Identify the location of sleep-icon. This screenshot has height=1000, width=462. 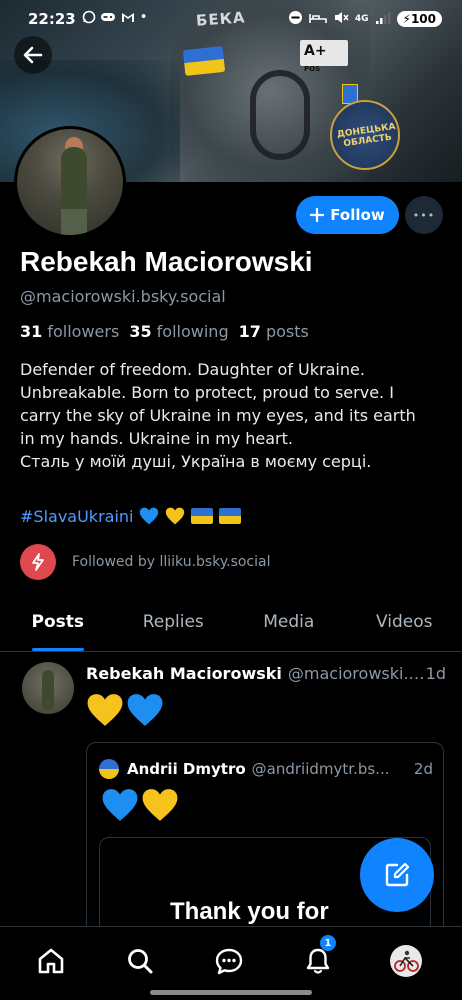
(318, 19).